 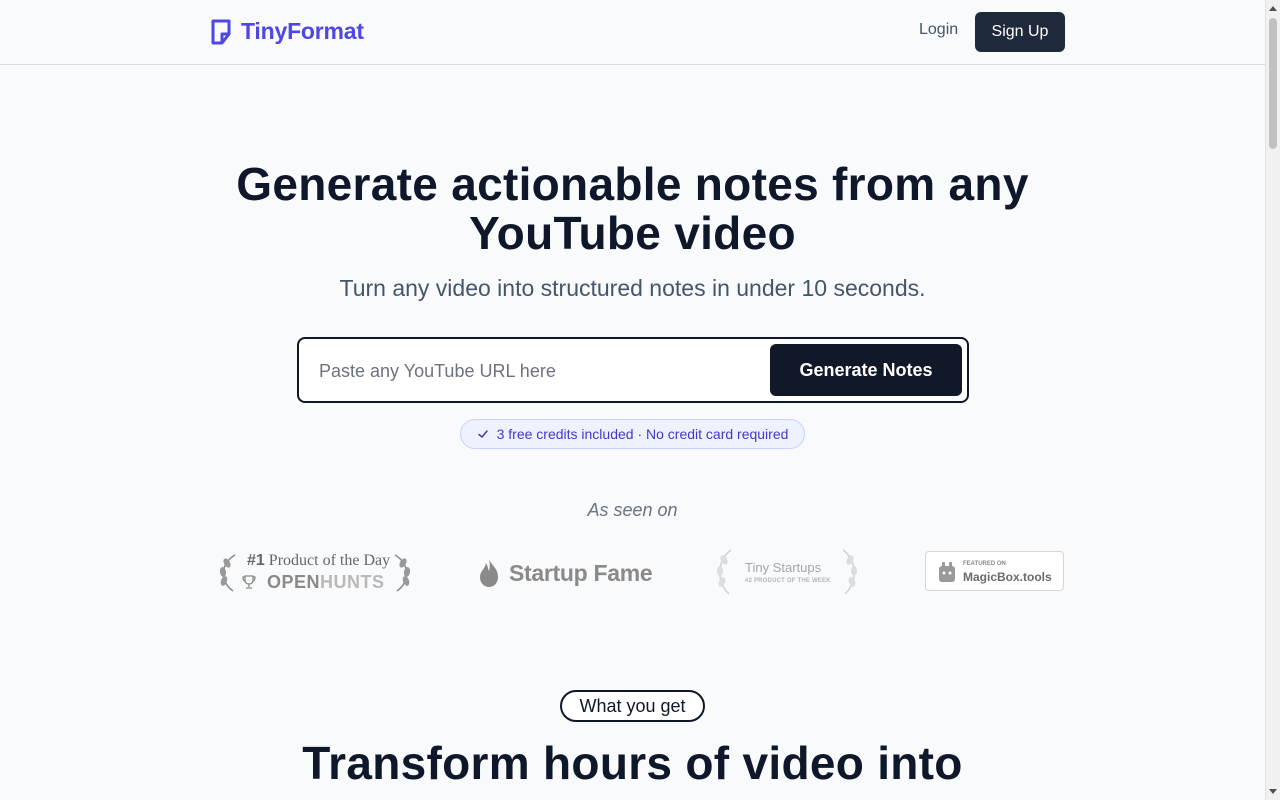 I want to click on magicbox-name: MagicBox.tools, so click(x=1007, y=577).